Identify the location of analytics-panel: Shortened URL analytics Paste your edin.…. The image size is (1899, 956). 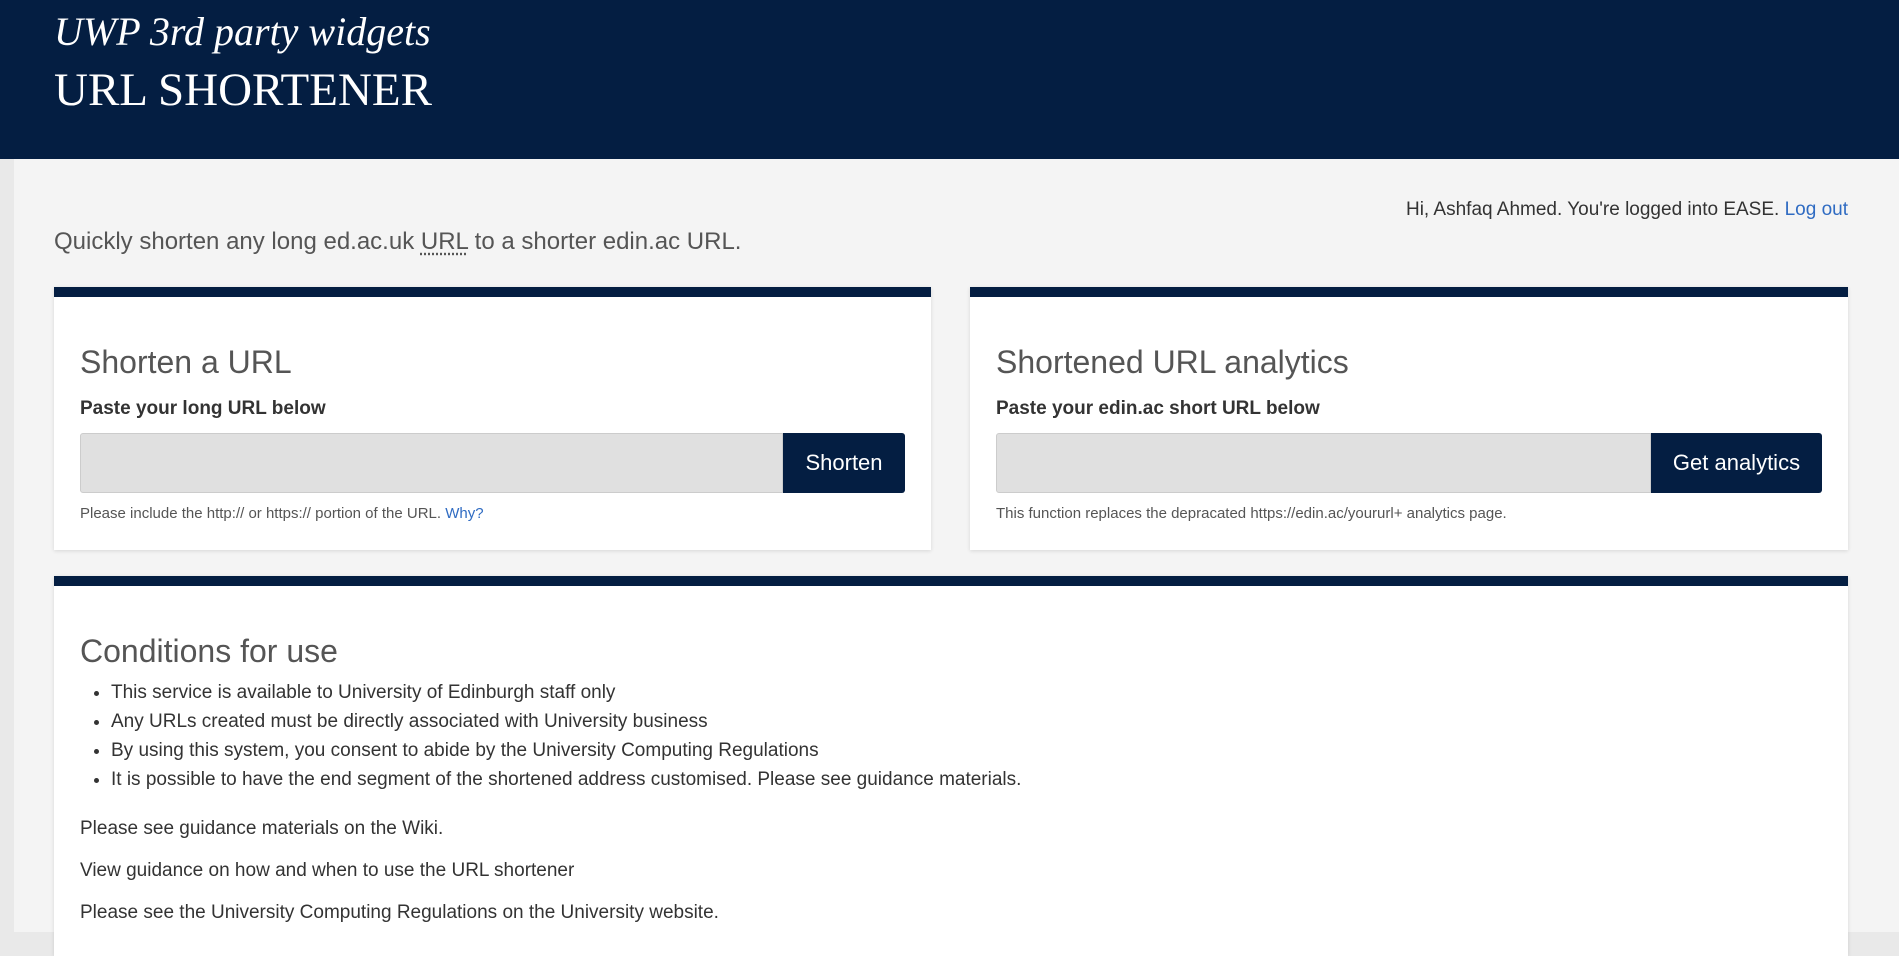
(1409, 418).